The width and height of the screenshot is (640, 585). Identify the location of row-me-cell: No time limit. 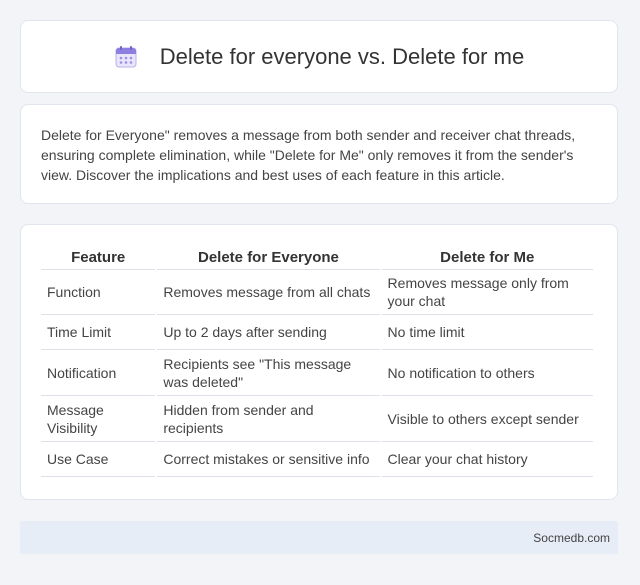
(487, 332).